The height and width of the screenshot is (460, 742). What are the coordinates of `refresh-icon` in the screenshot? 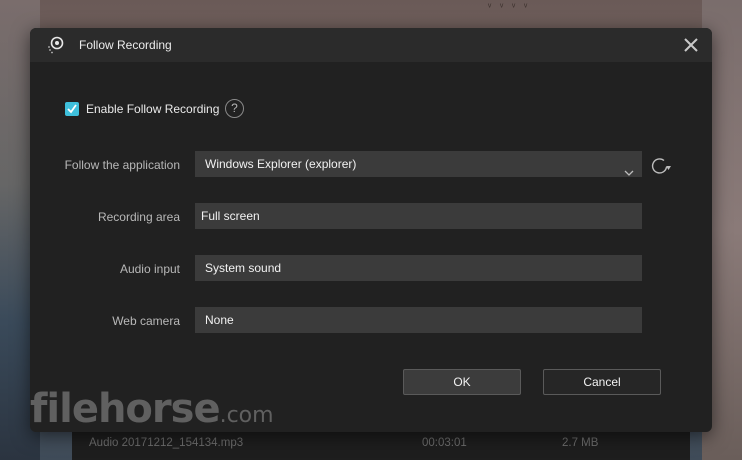 It's located at (661, 166).